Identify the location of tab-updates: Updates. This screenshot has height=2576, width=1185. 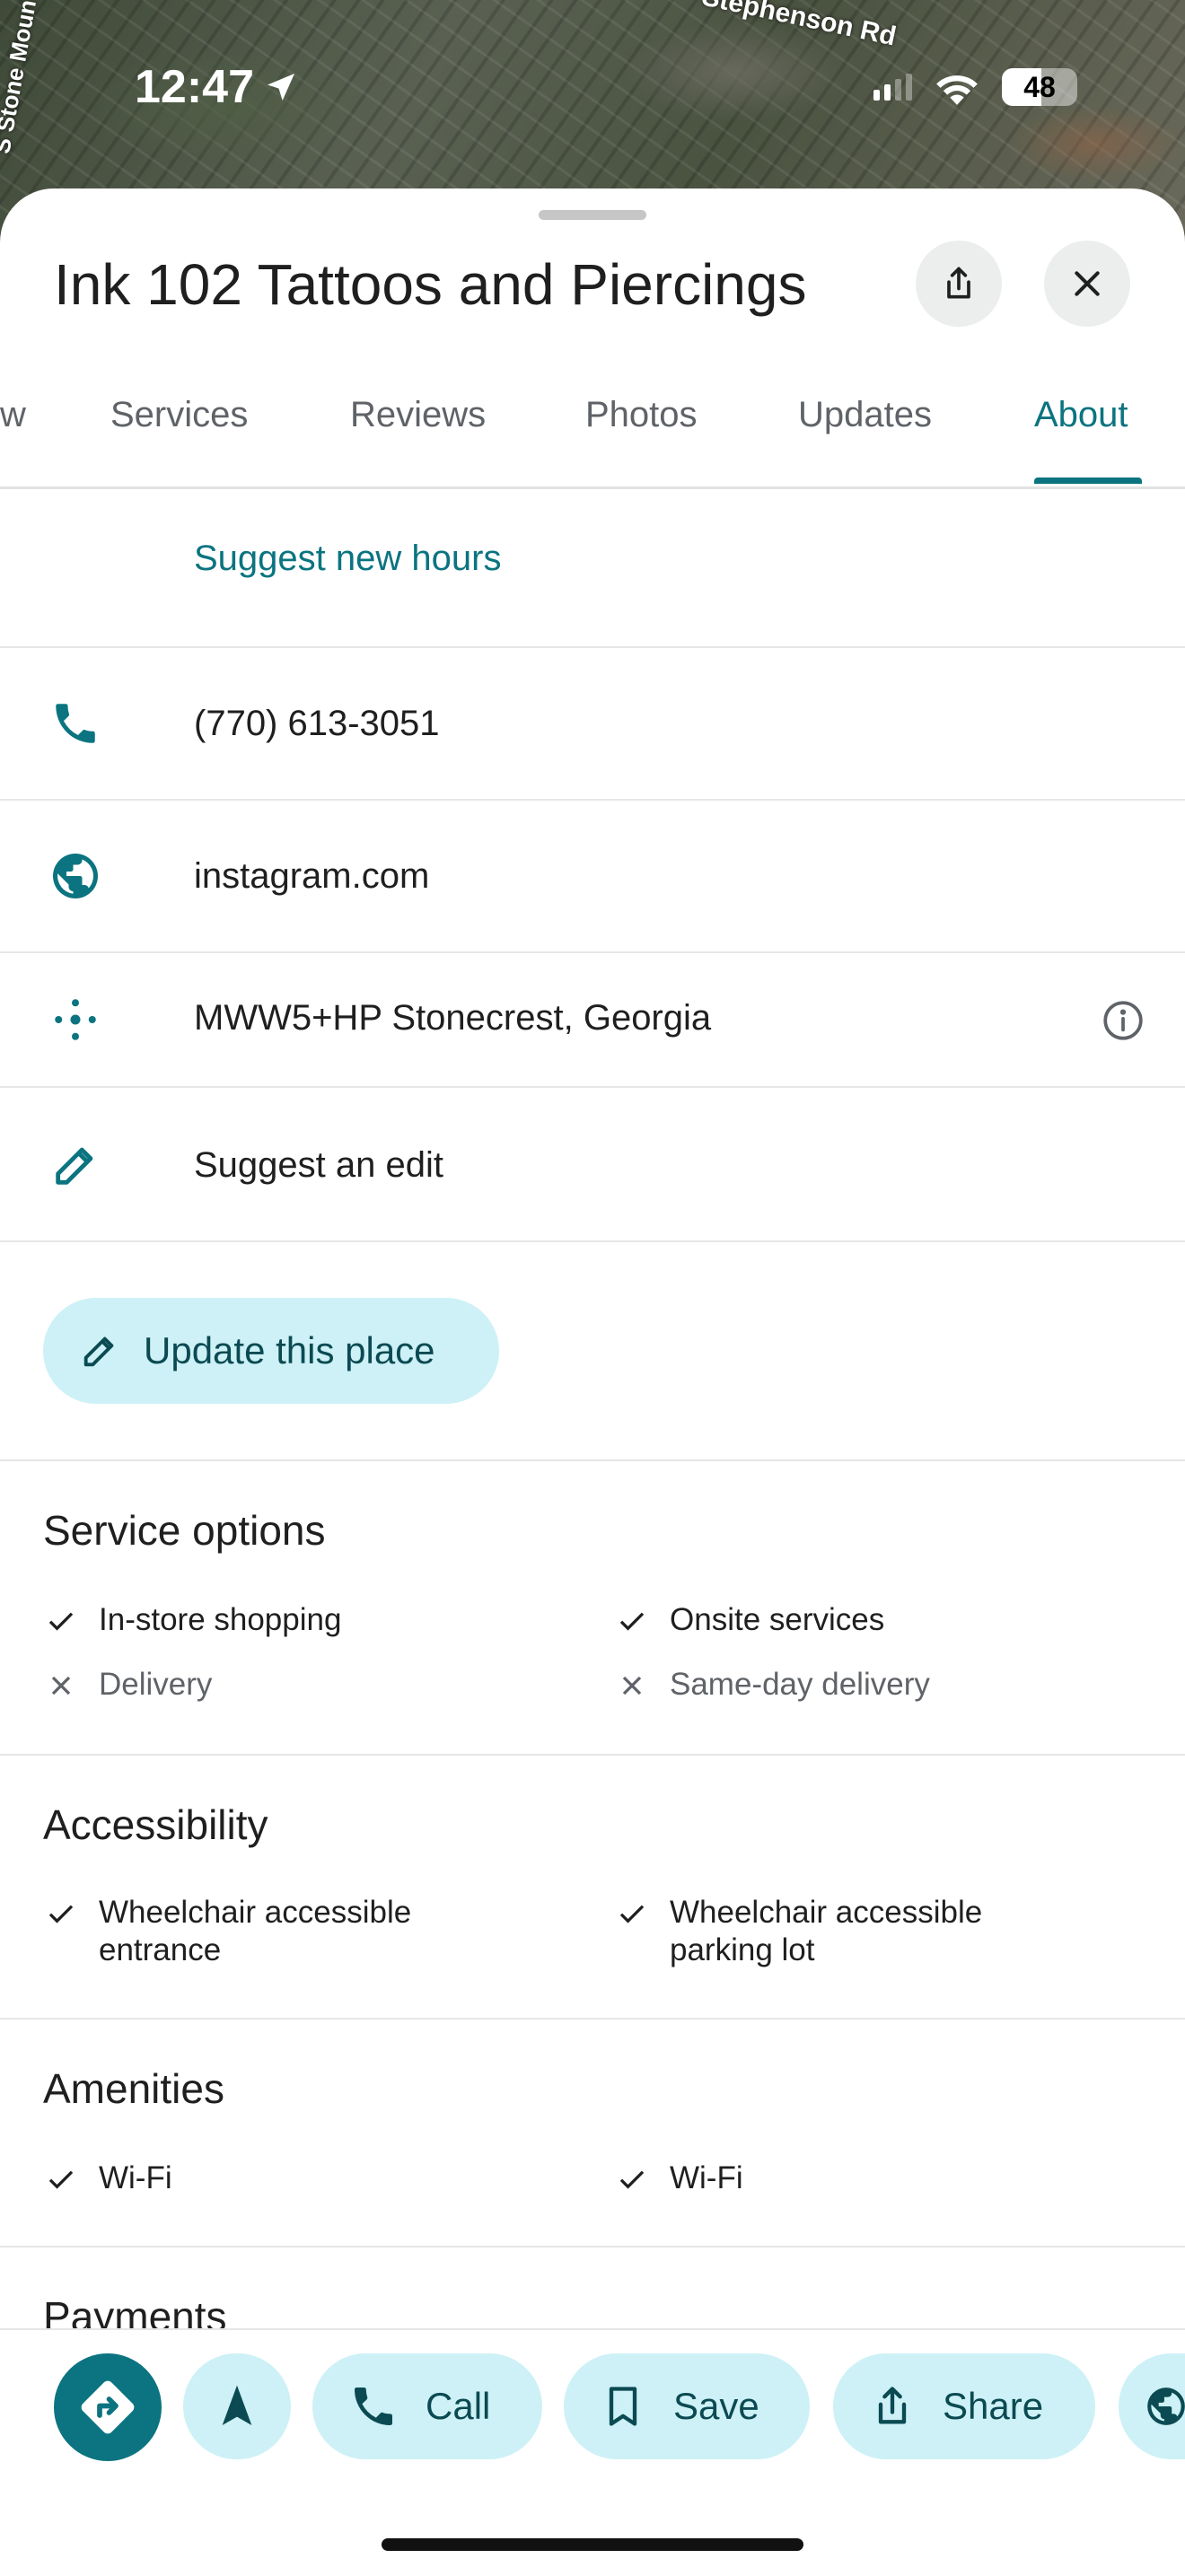
(865, 415).